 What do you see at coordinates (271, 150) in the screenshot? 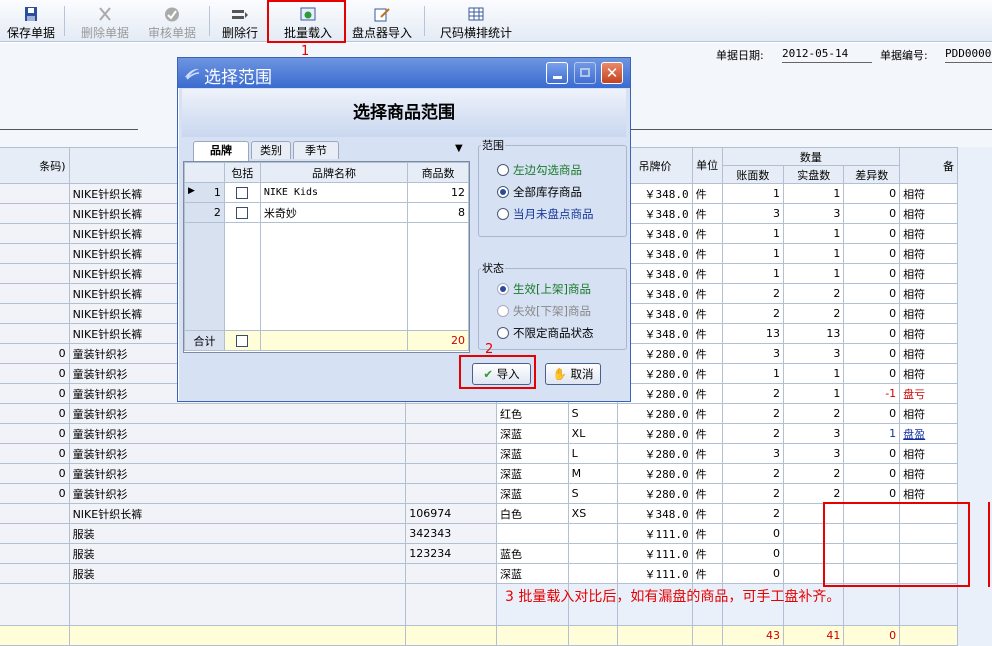
I see `tab-category: 类别` at bounding box center [271, 150].